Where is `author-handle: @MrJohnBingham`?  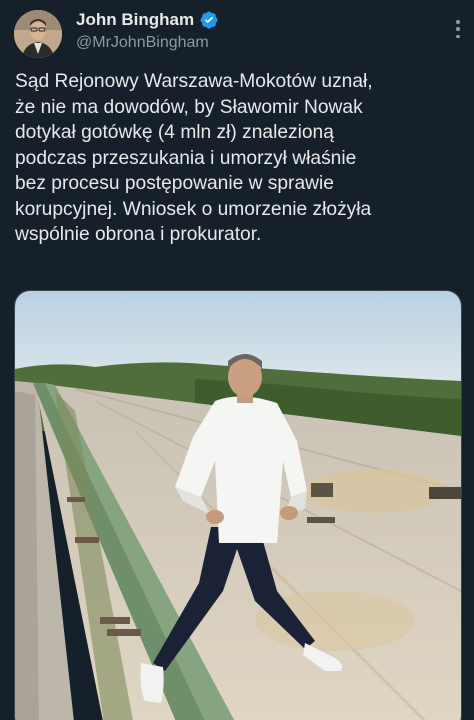 author-handle: @MrJohnBingham is located at coordinates (142, 43).